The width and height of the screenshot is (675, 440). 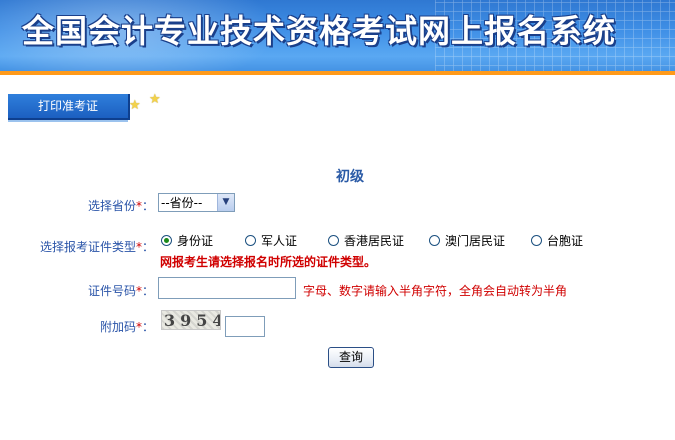 I want to click on chevron-down-icon: ▼, so click(x=225, y=202).